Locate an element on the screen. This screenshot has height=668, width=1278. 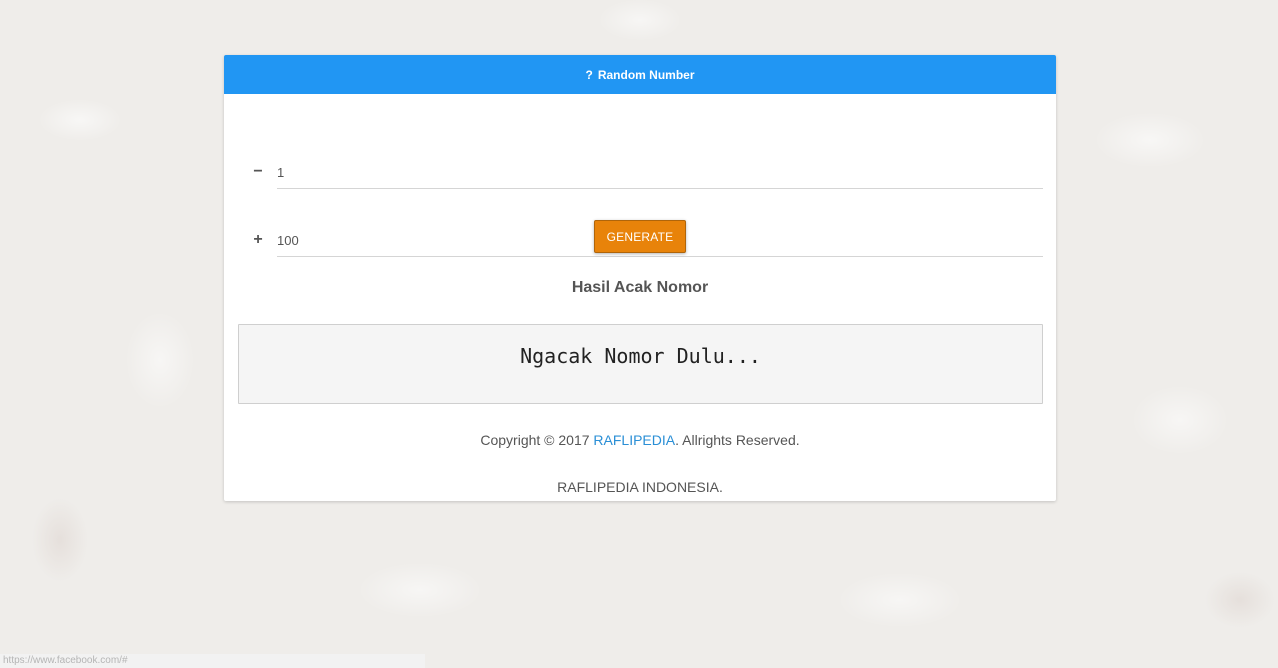
card-title: Random Number is located at coordinates (646, 74).